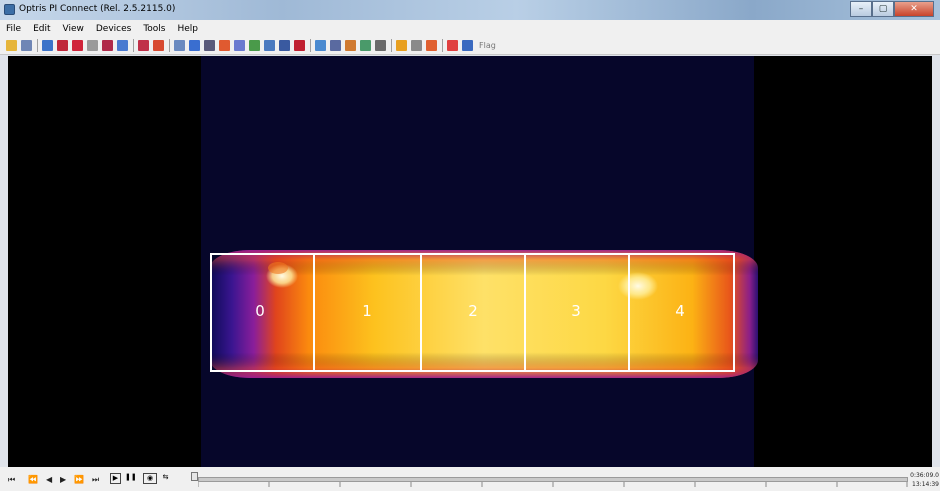 This screenshot has height=491, width=940. What do you see at coordinates (576, 311) in the screenshot?
I see `zone-label-3: 3` at bounding box center [576, 311].